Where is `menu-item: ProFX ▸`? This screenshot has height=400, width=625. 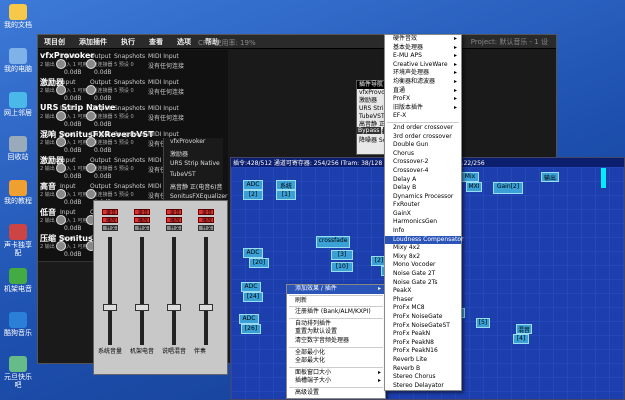
menu-item: ProFX ▸ is located at coordinates (423, 99).